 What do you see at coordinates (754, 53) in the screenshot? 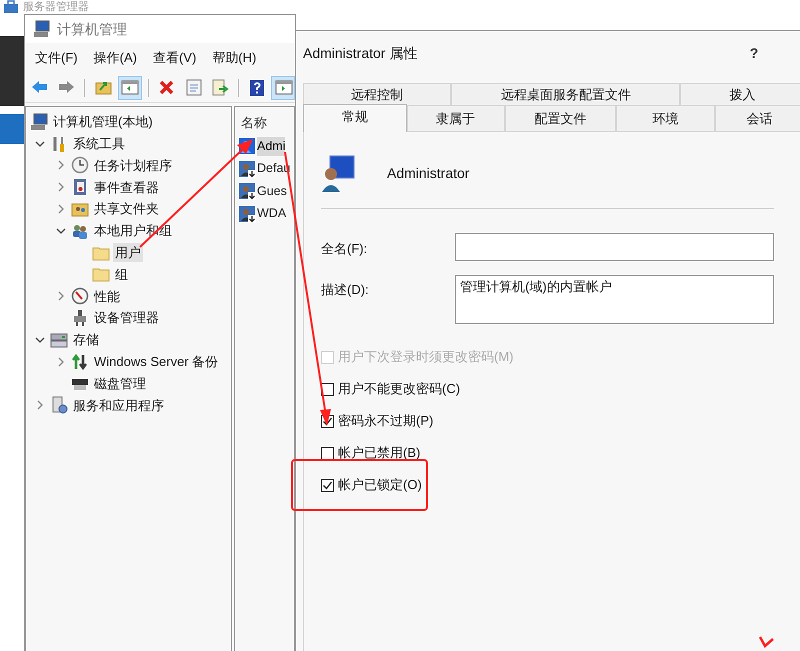
I see `help-button: ?` at bounding box center [754, 53].